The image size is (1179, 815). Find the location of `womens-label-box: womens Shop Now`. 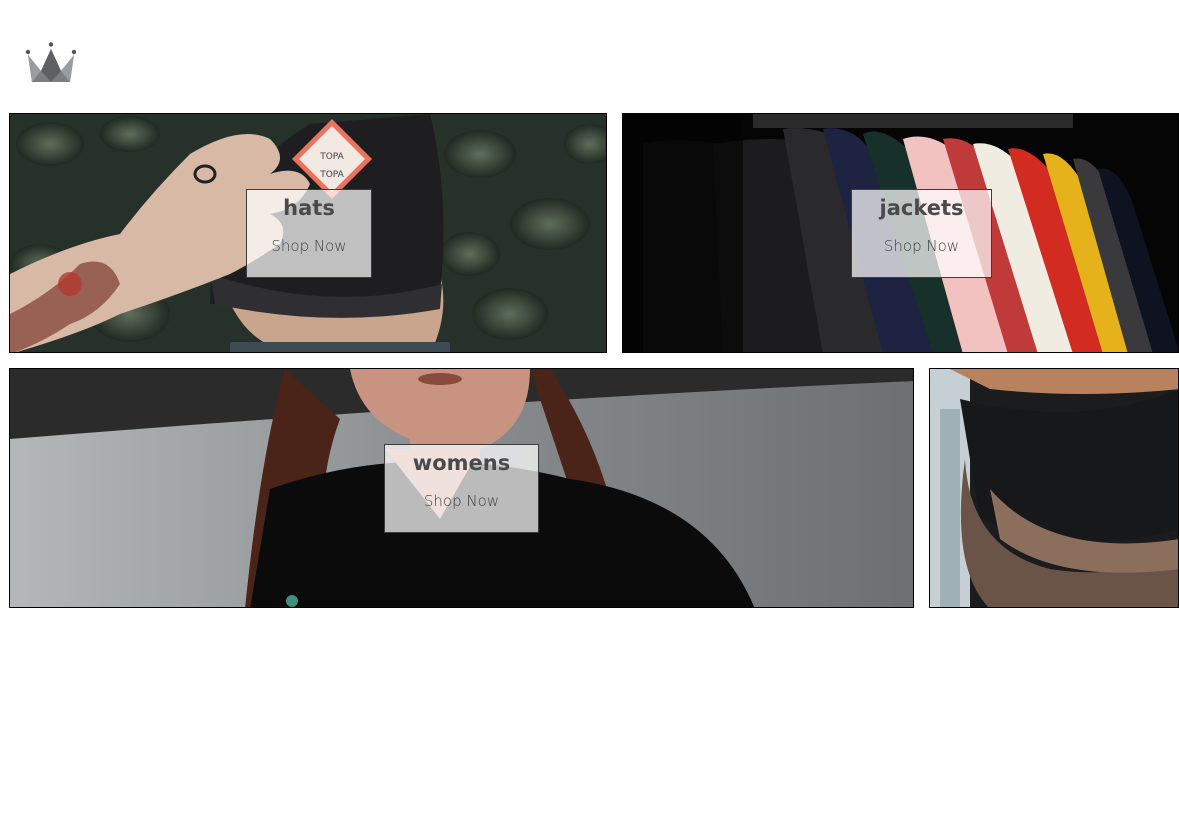

womens-label-box: womens Shop Now is located at coordinates (461, 488).